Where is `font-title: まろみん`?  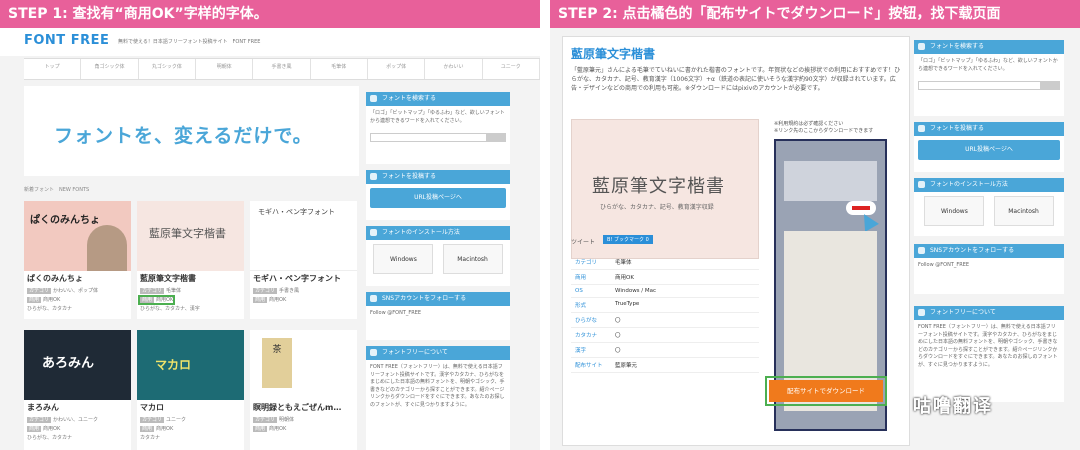
font-title: まろみん is located at coordinates (43, 407).